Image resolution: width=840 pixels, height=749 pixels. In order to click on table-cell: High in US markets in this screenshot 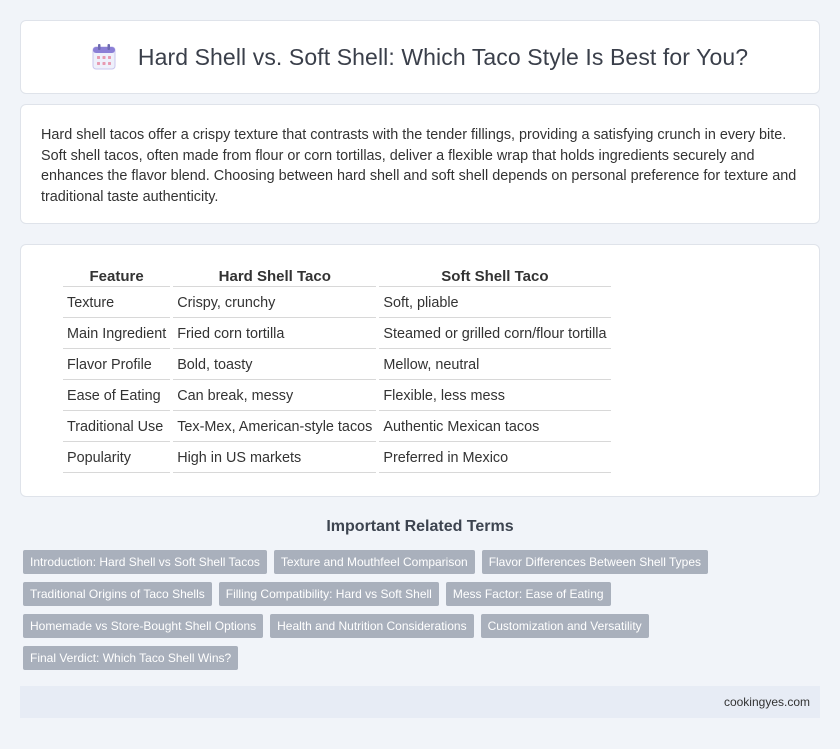, I will do `click(275, 457)`.